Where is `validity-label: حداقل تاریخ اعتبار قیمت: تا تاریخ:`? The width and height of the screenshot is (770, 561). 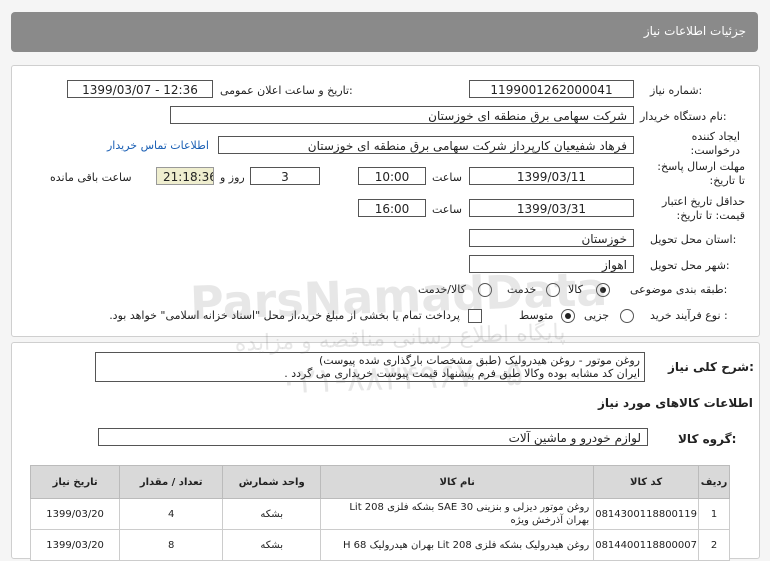 validity-label: حداقل تاریخ اعتبار قیمت: تا تاریخ: is located at coordinates (703, 208).